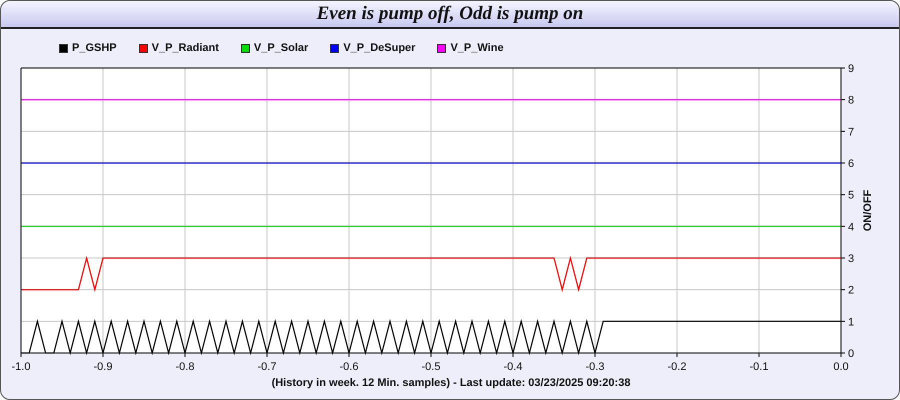 The image size is (900, 400). Describe the element at coordinates (851, 227) in the screenshot. I see `tick-label: 4` at that location.